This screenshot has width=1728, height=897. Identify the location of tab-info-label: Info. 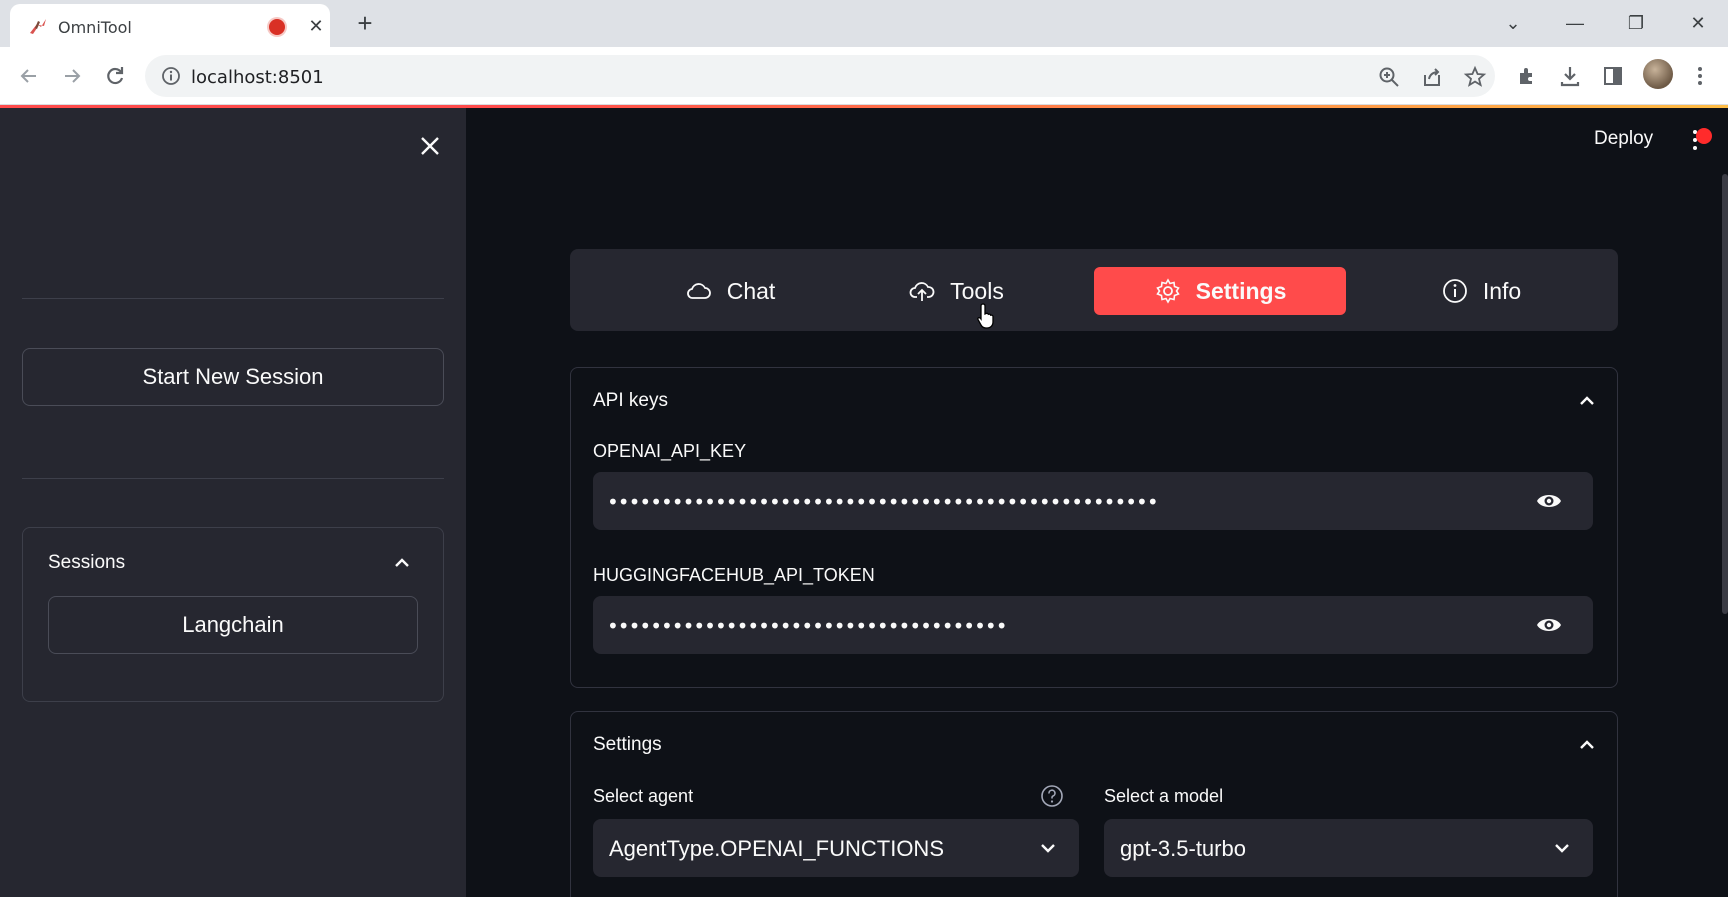
(1502, 290).